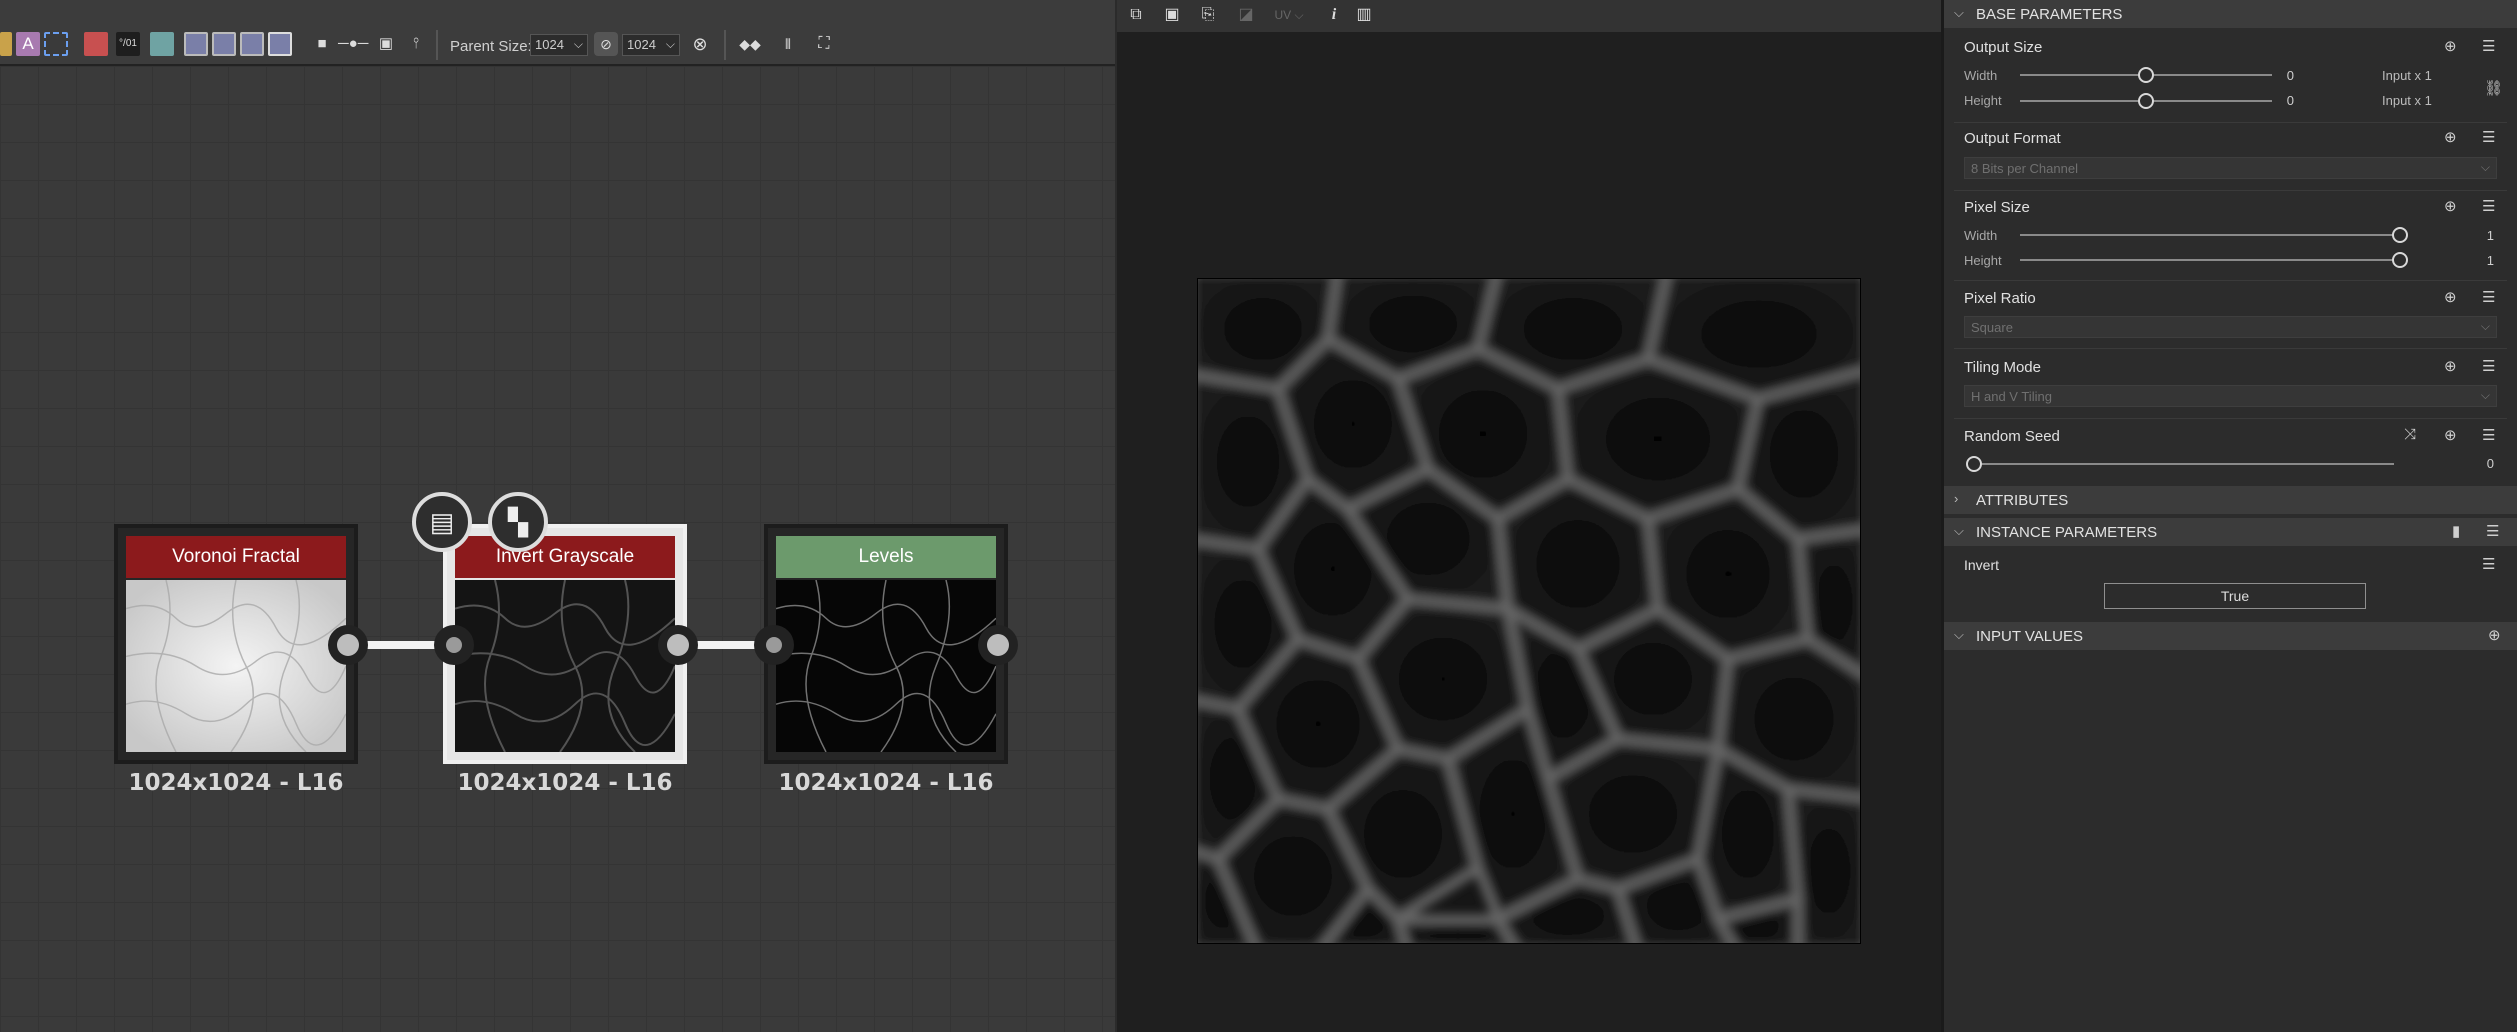 The width and height of the screenshot is (2517, 1032). Describe the element at coordinates (2494, 635) in the screenshot. I see `add-input-icon: ⊕` at that location.